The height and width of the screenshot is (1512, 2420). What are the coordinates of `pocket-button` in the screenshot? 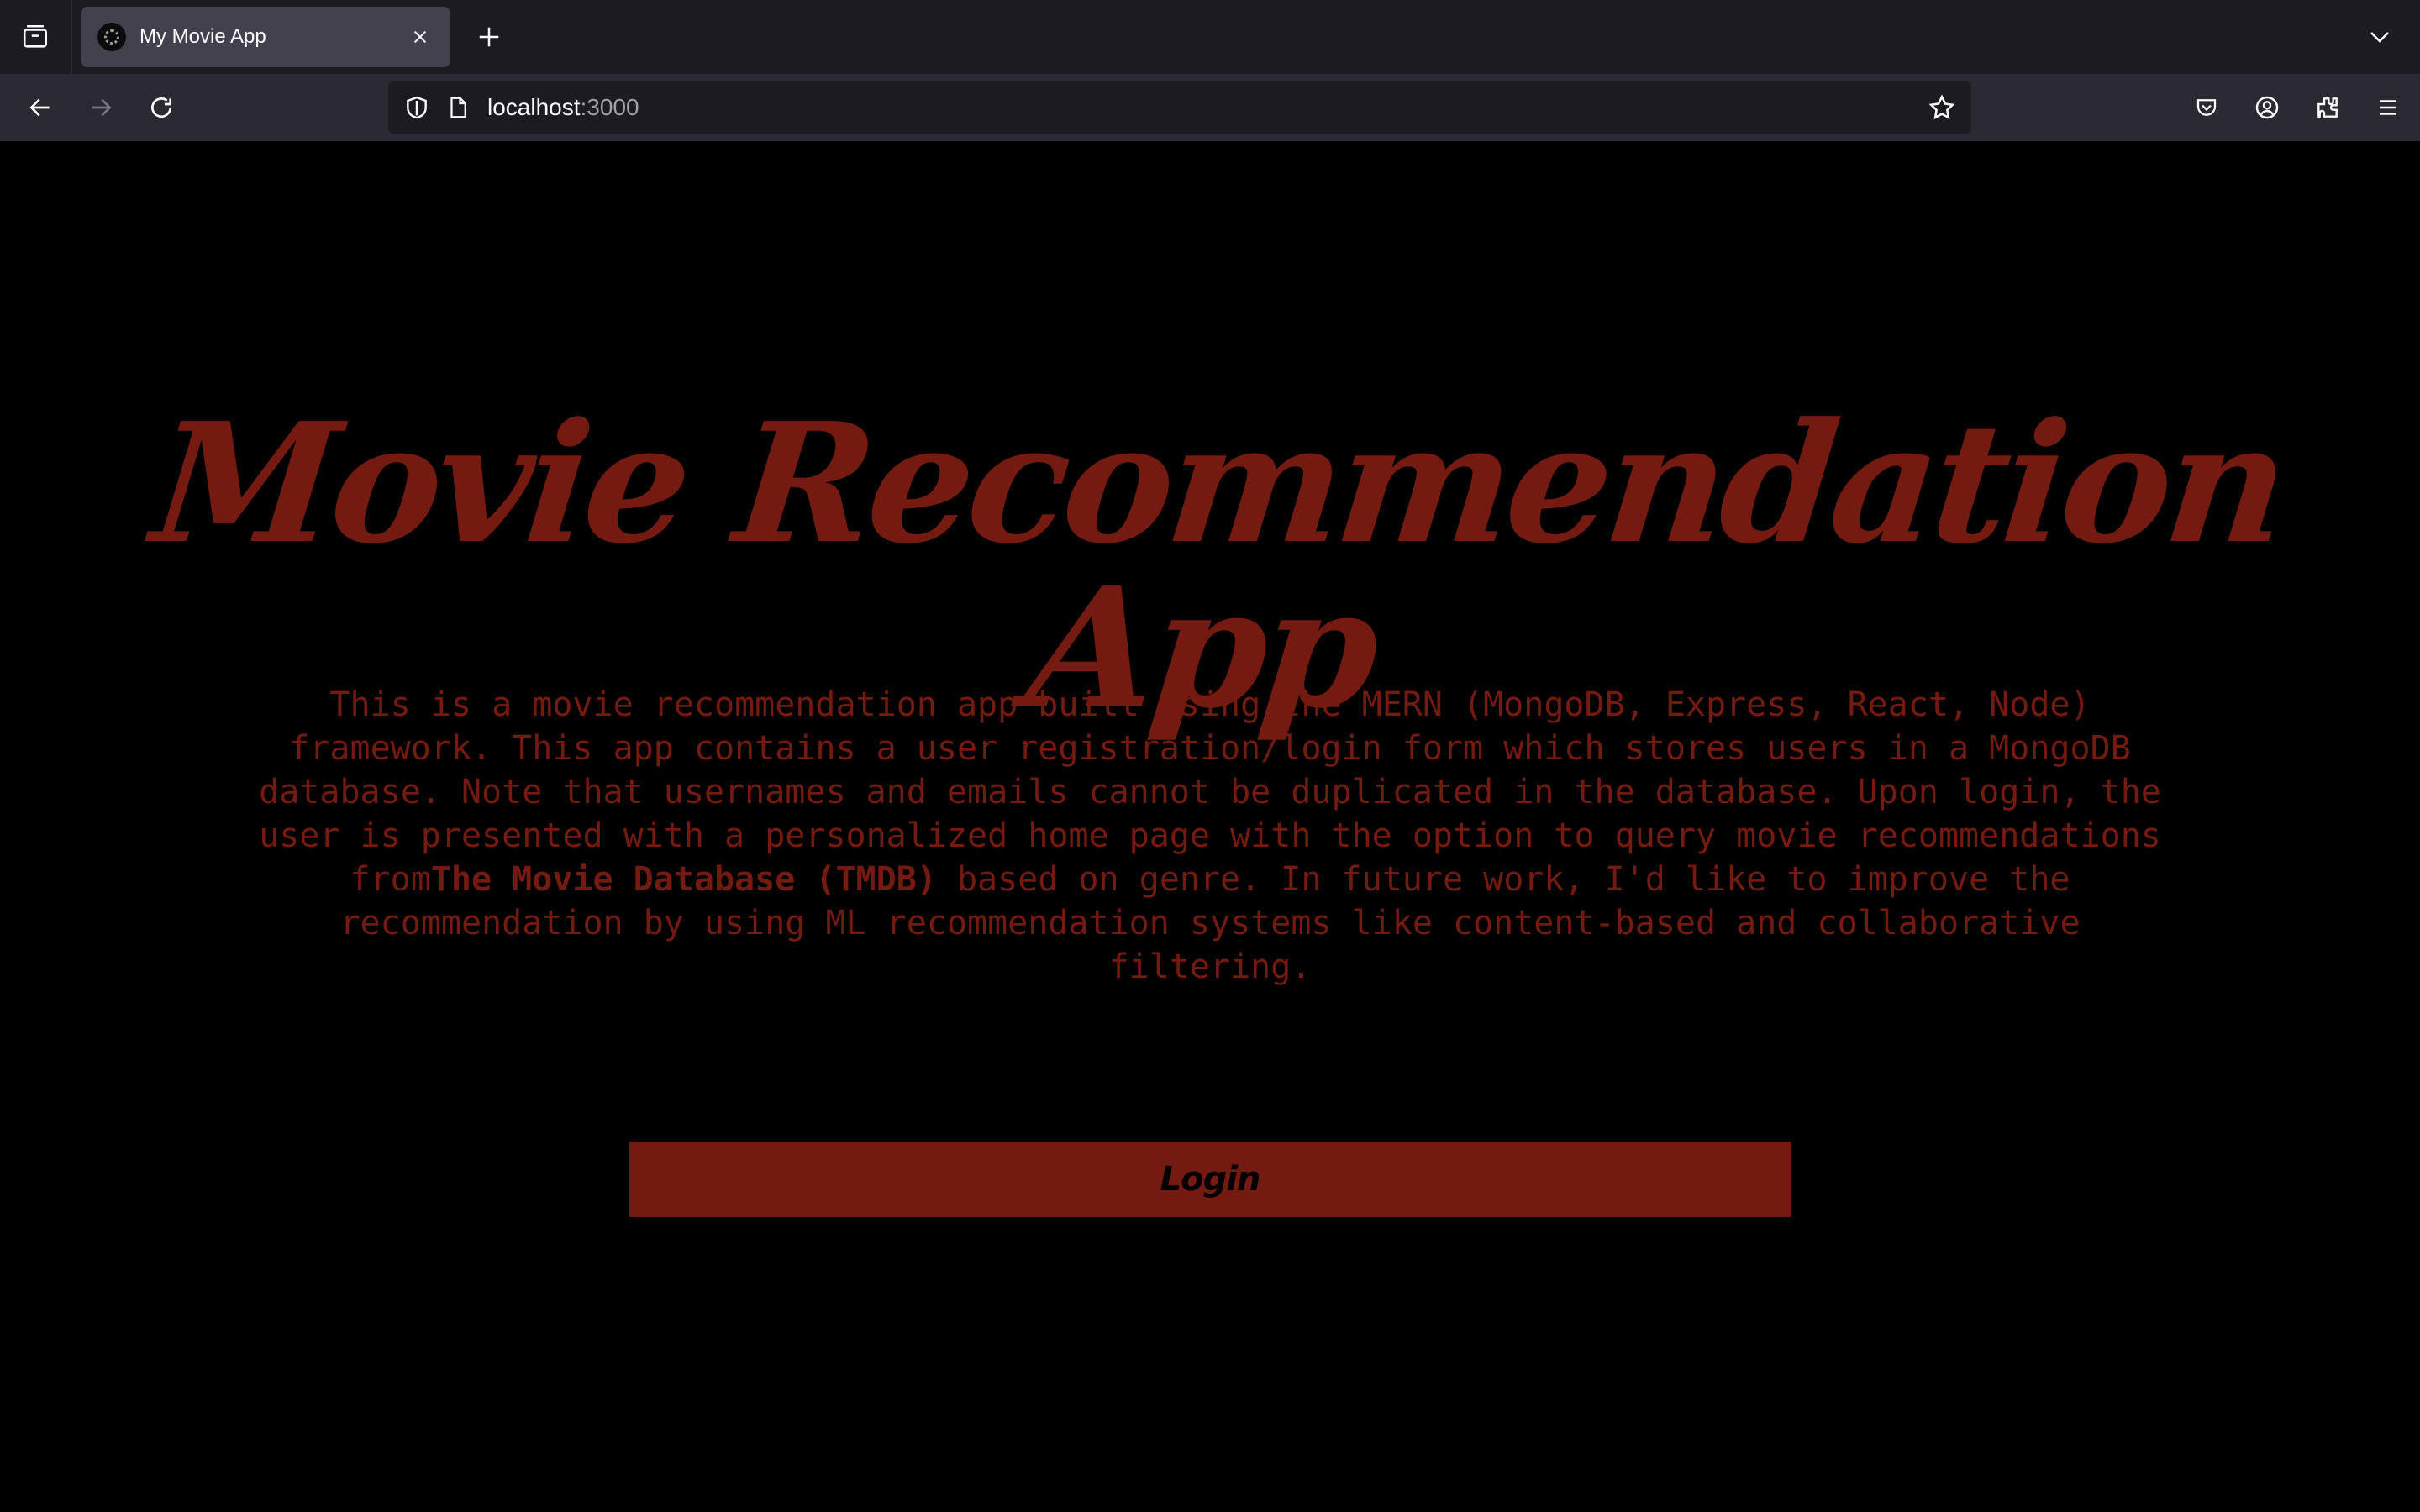 It's located at (2207, 107).